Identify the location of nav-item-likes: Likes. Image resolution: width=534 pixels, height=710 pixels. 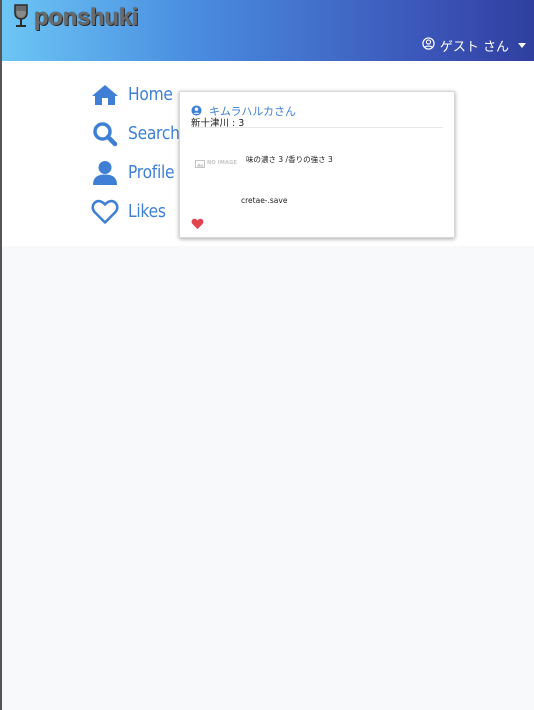
(139, 211).